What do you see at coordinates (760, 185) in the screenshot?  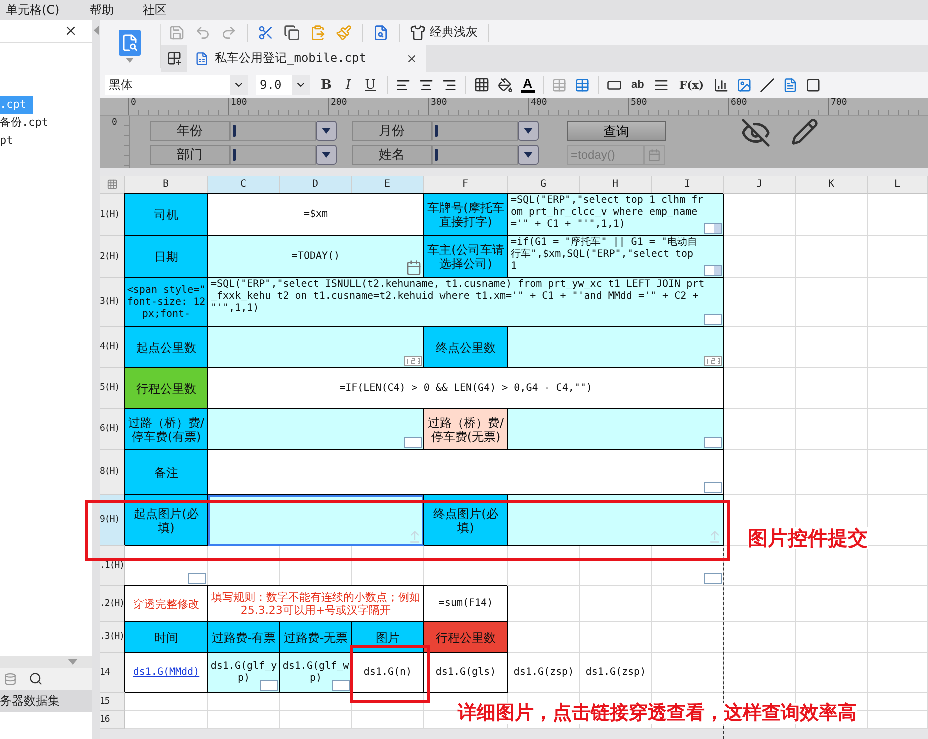 I see `column-header: J` at bounding box center [760, 185].